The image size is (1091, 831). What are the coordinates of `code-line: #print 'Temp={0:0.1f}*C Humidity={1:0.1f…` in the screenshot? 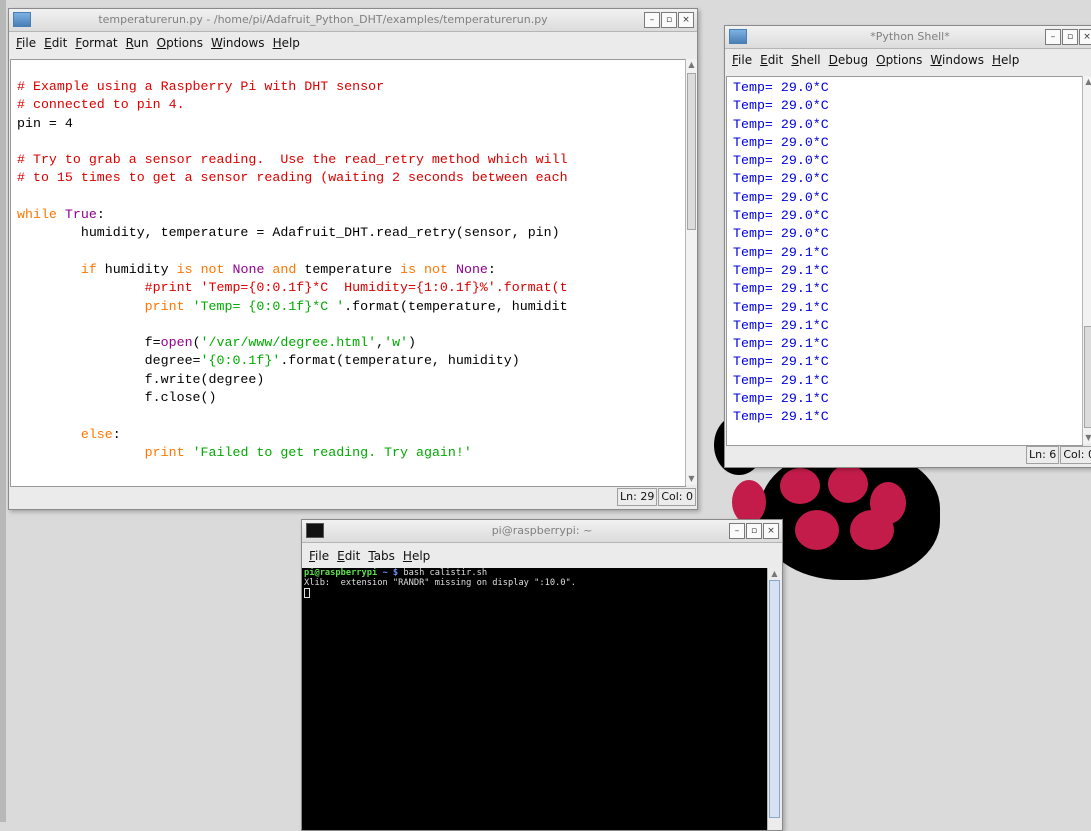 It's located at (356, 288).